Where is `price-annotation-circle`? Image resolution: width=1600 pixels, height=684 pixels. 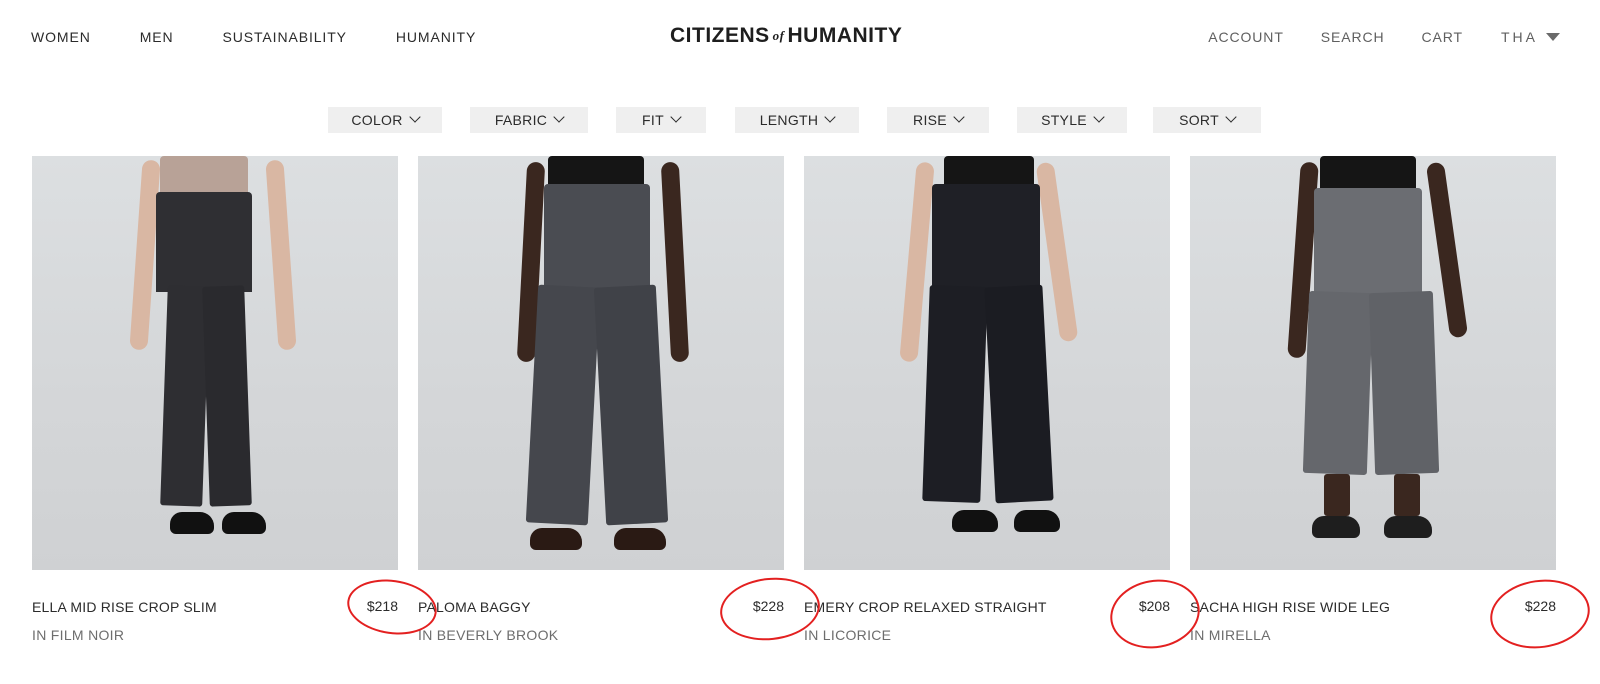 price-annotation-circle is located at coordinates (1540, 614).